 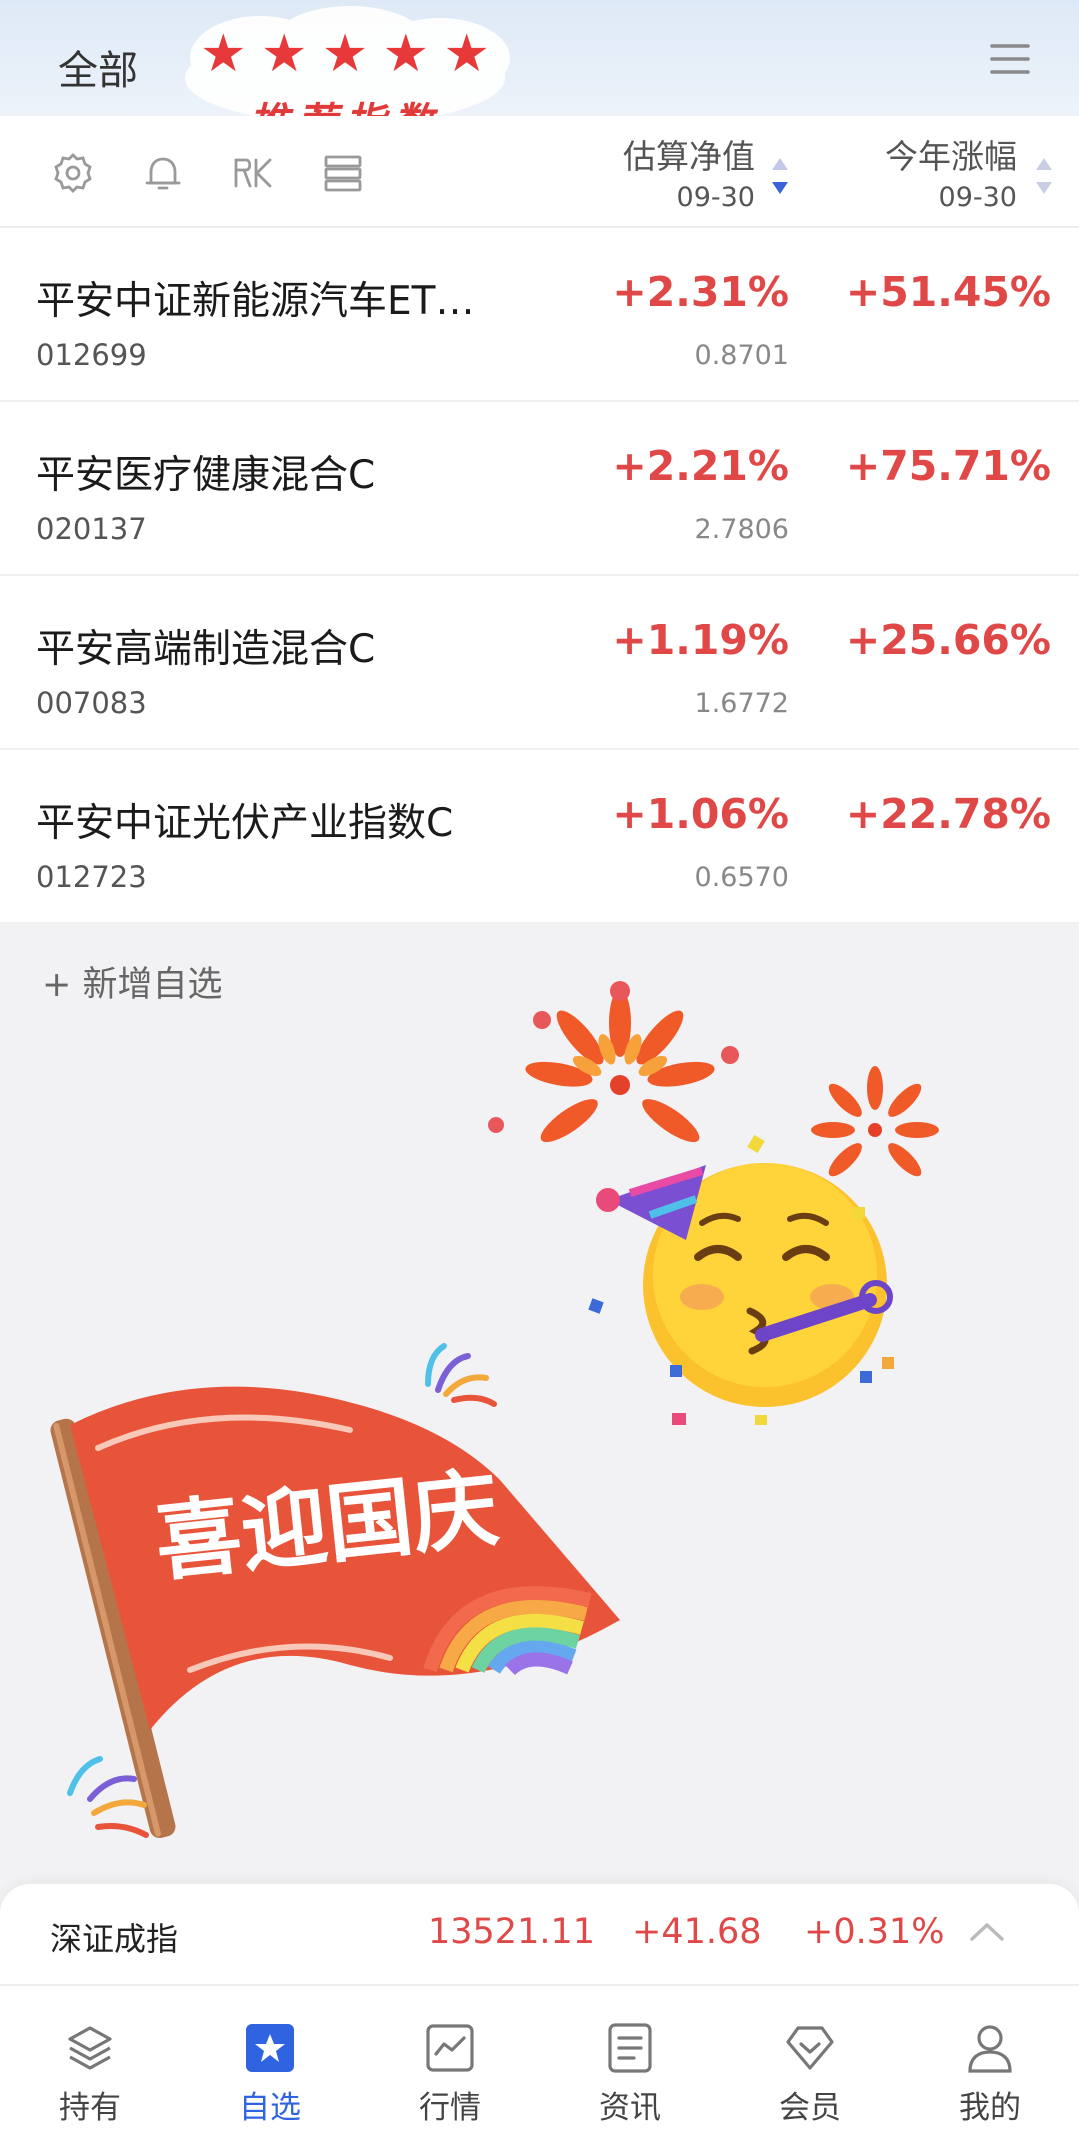 I want to click on nav-item-watchlist: 自选, so click(x=270, y=2062).